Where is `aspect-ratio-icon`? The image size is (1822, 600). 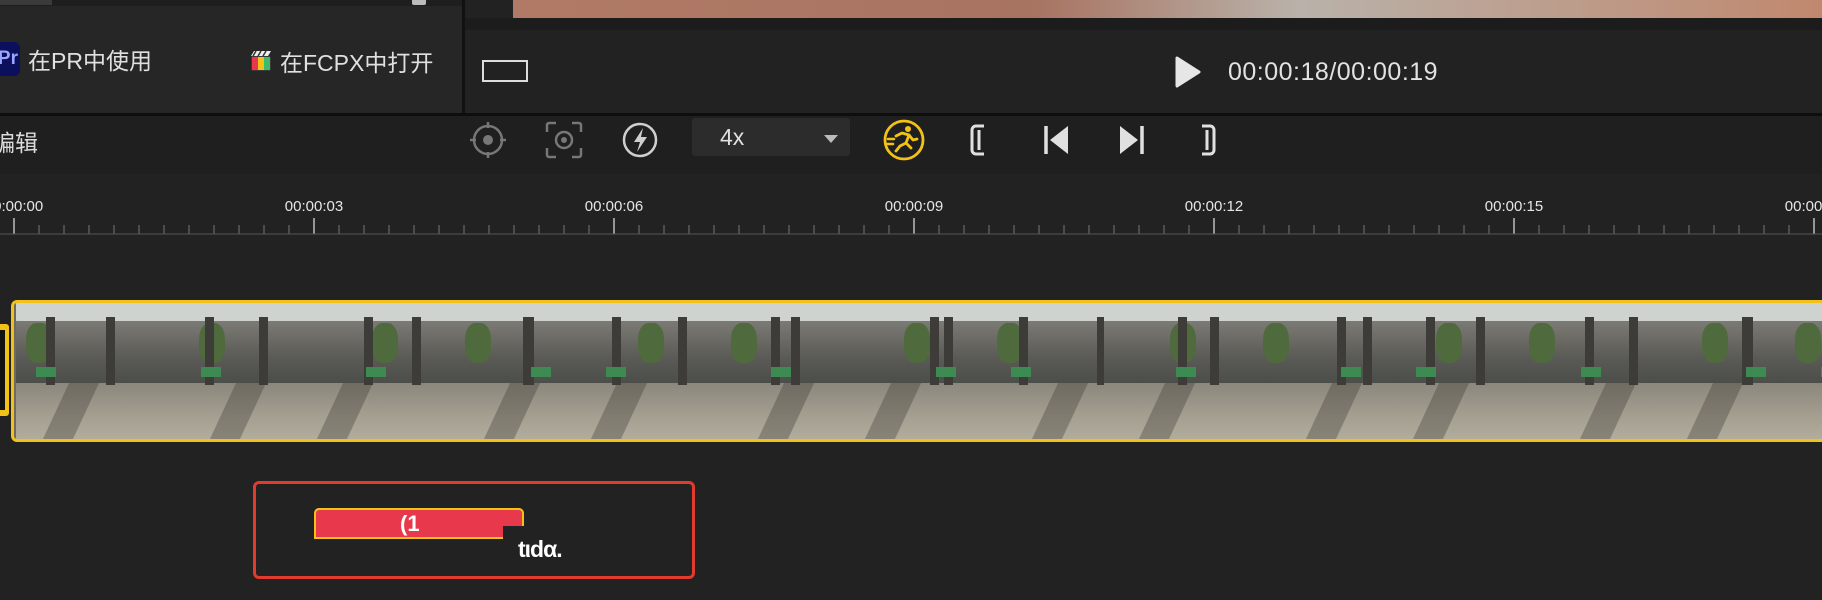
aspect-ratio-icon is located at coordinates (505, 71).